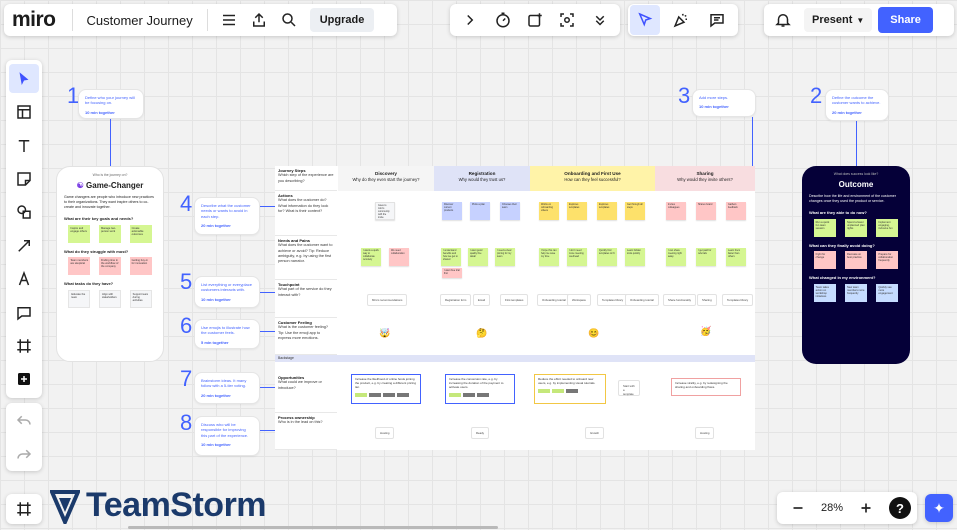 This screenshot has height=530, width=957. What do you see at coordinates (34, 20) in the screenshot?
I see `miro-logo: miro` at bounding box center [34, 20].